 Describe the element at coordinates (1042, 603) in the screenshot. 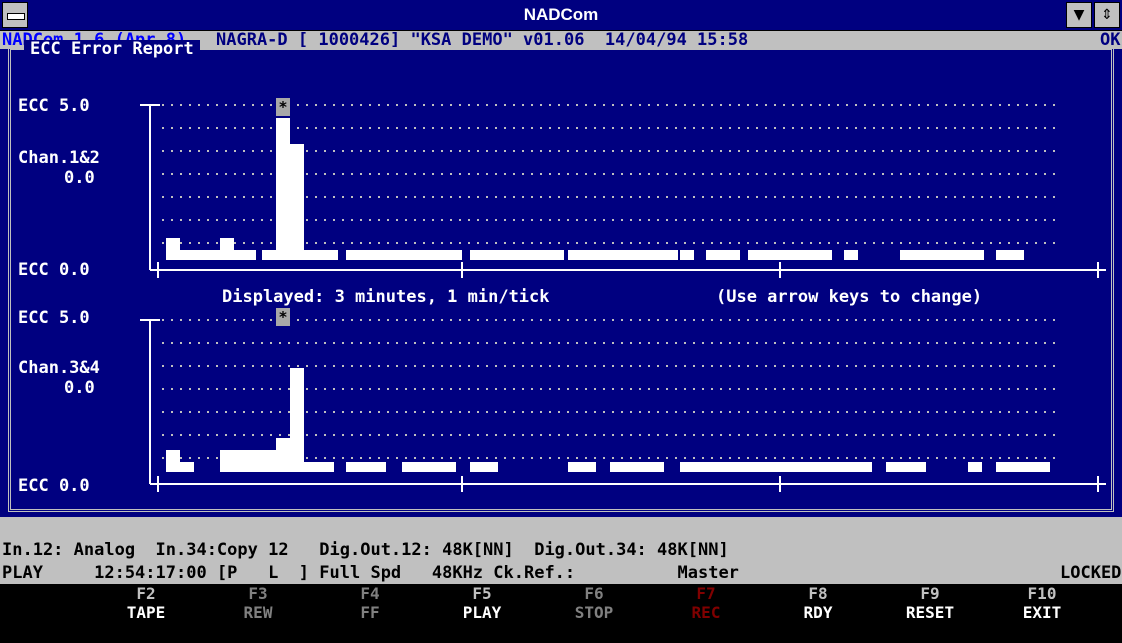

I see `fkey-exit-button: F10 EXIT` at that location.